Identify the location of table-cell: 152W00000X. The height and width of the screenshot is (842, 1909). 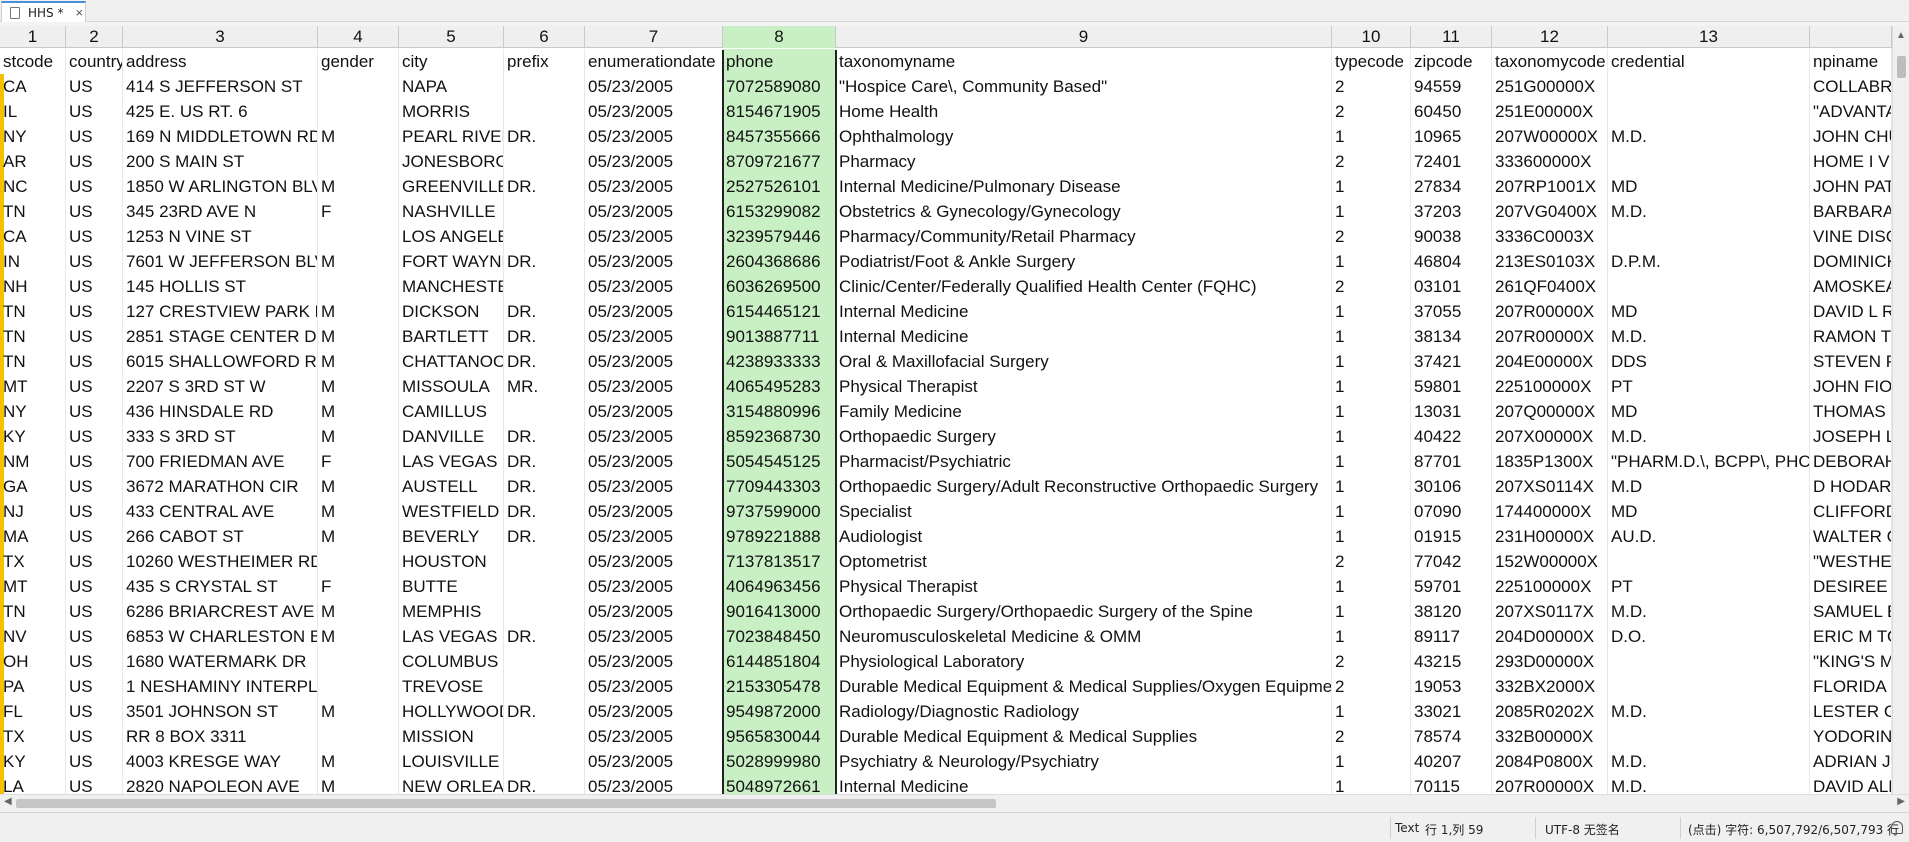
(1550, 561).